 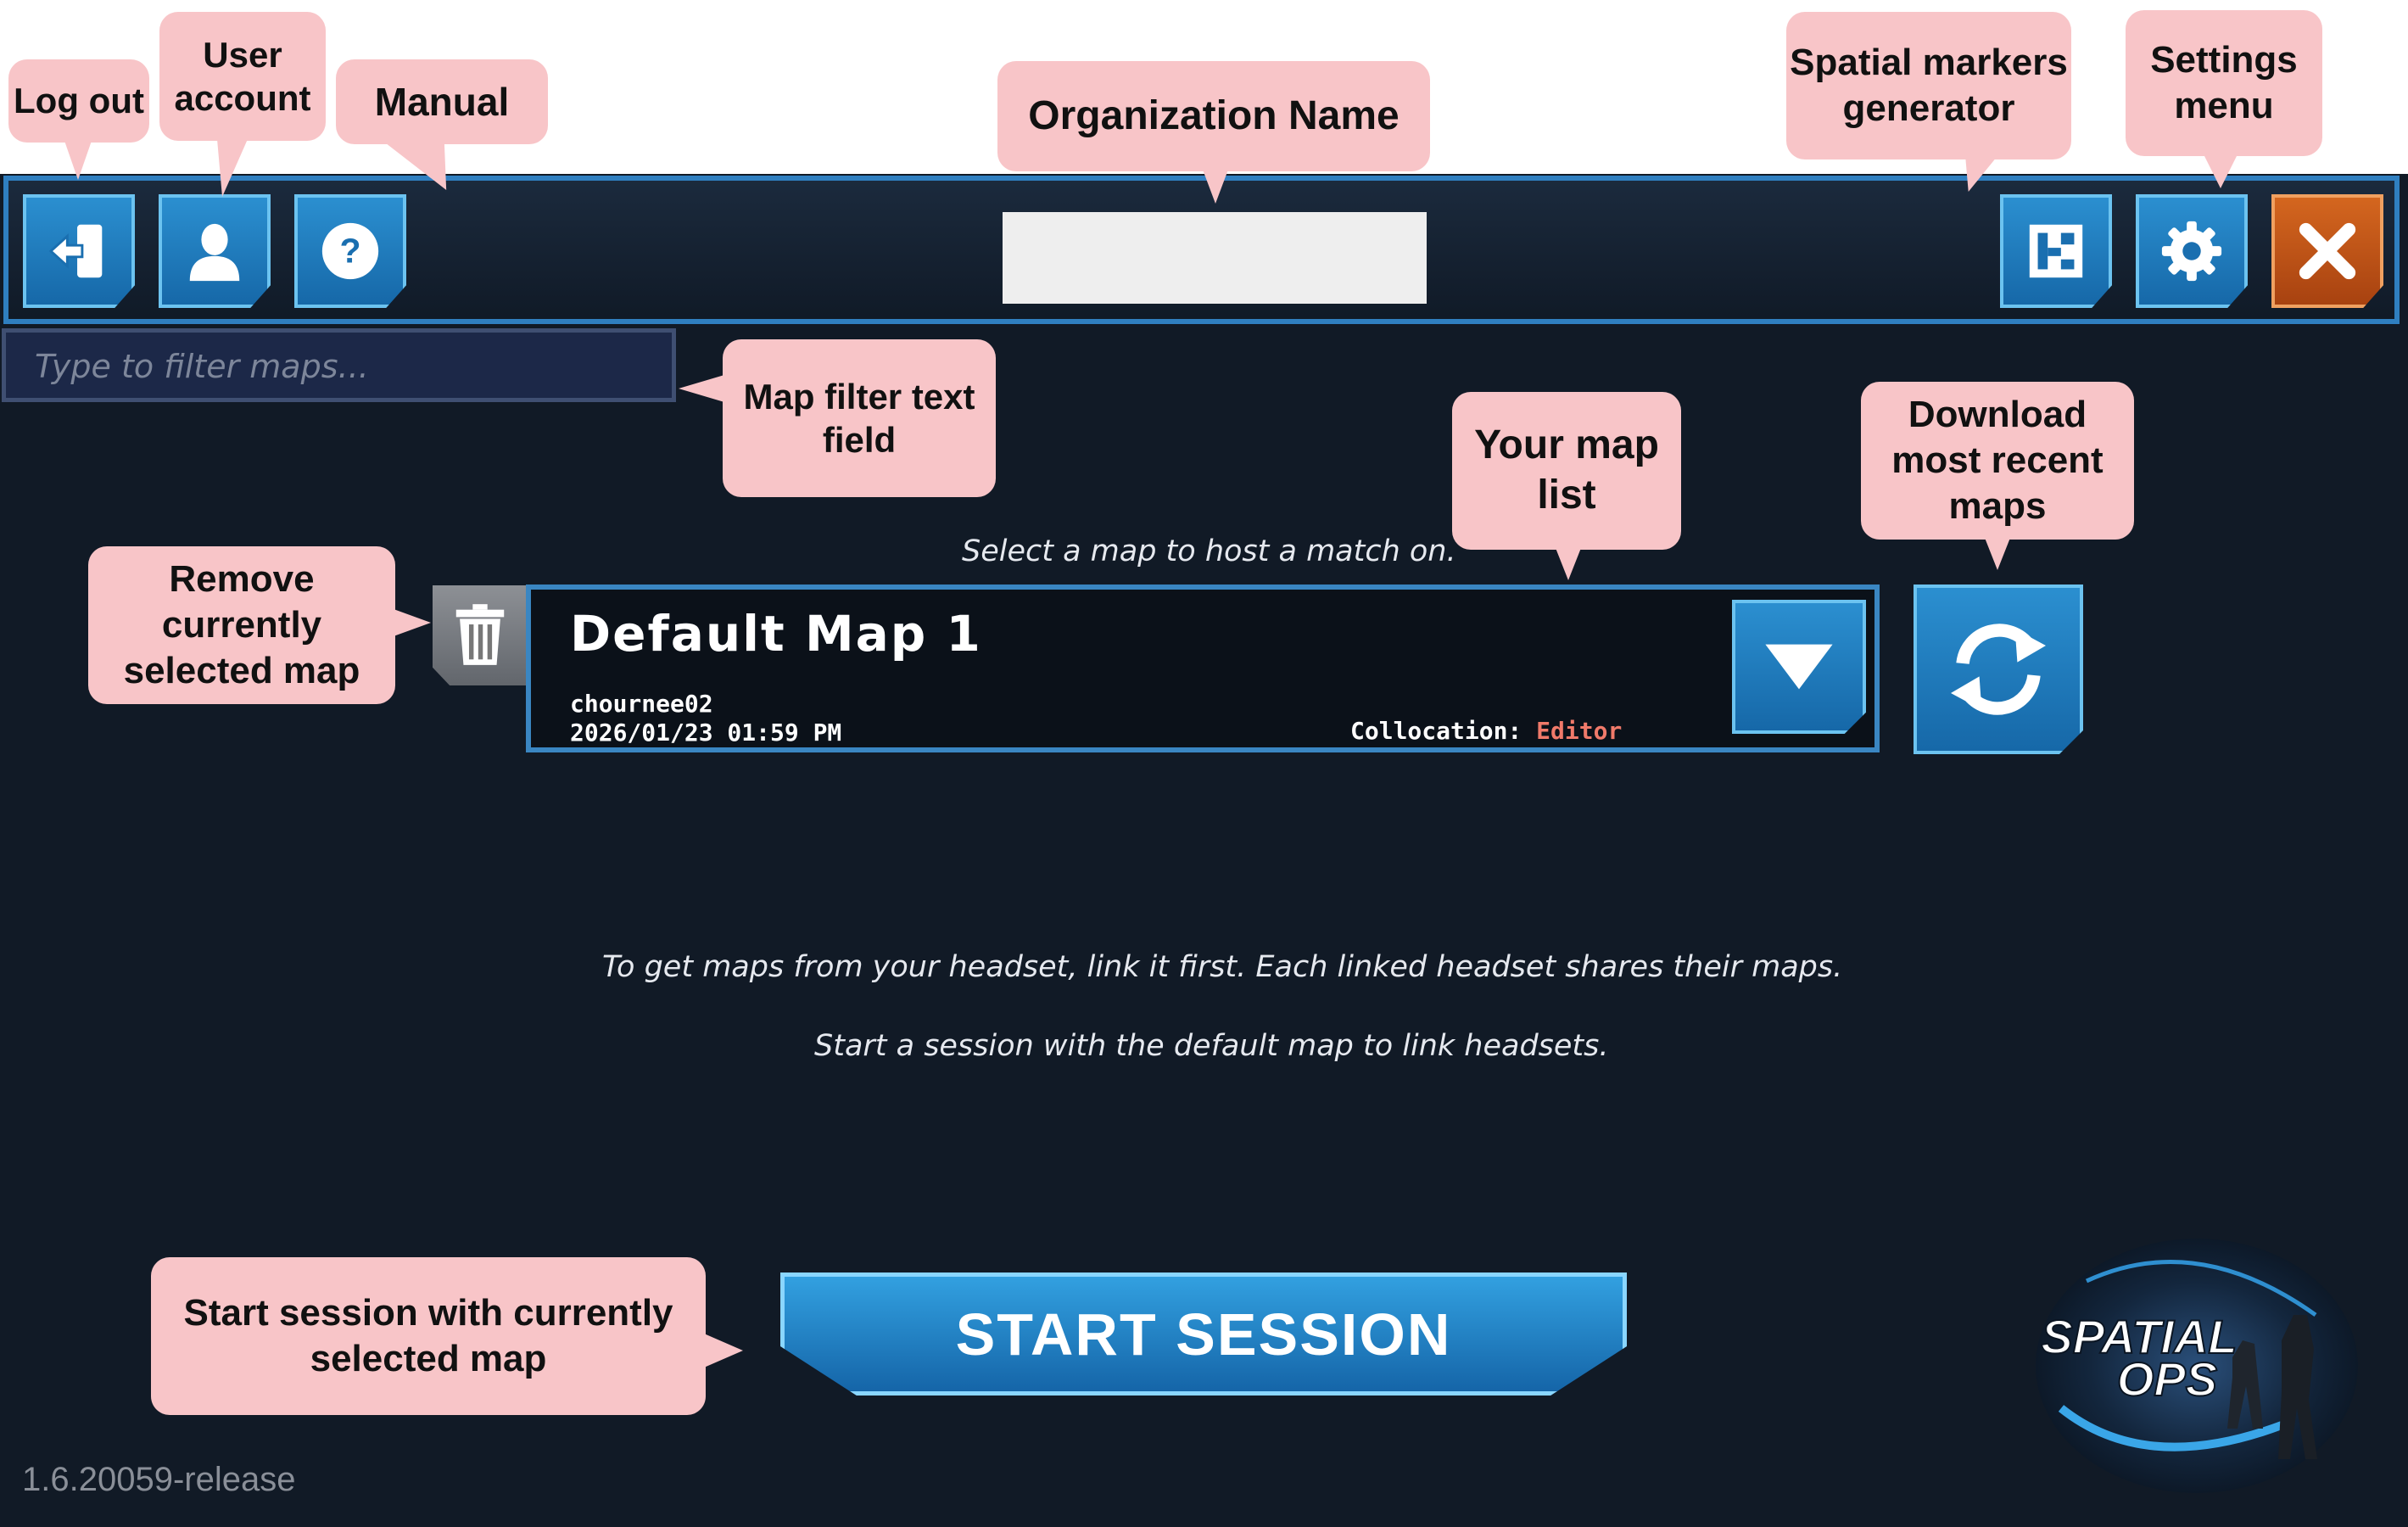 I want to click on spatial-ops-logo: SPATIAL OPS, so click(x=2180, y=1362).